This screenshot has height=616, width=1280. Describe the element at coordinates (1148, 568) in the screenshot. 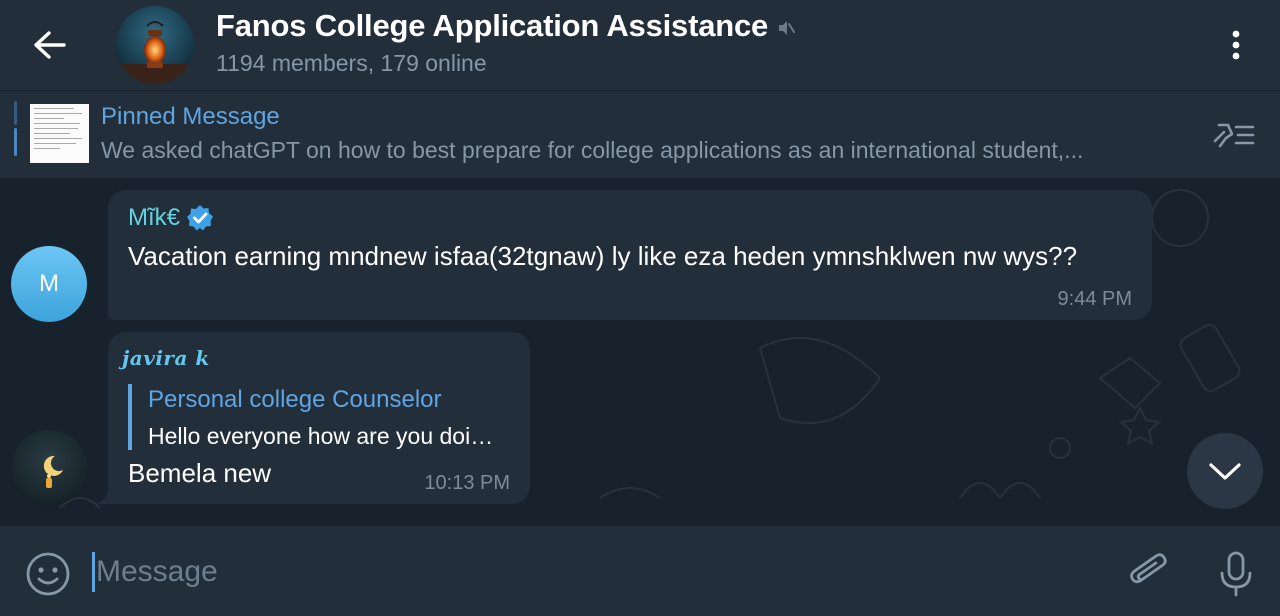

I see `paperclip-icon` at that location.